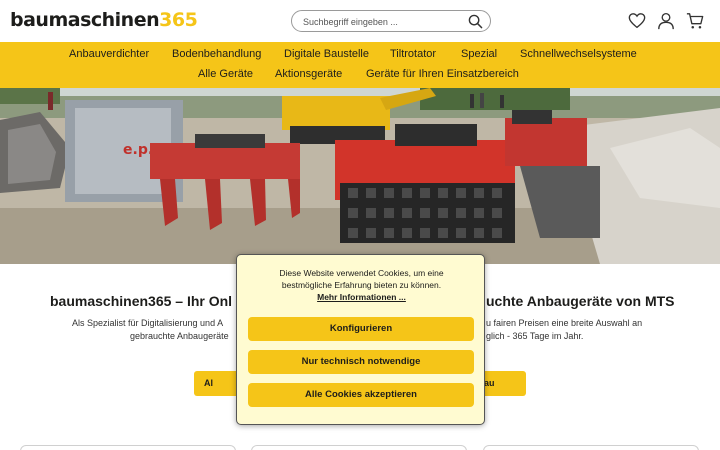 This screenshot has height=450, width=720. What do you see at coordinates (479, 54) in the screenshot?
I see `nav-item-spezial: Spezial` at bounding box center [479, 54].